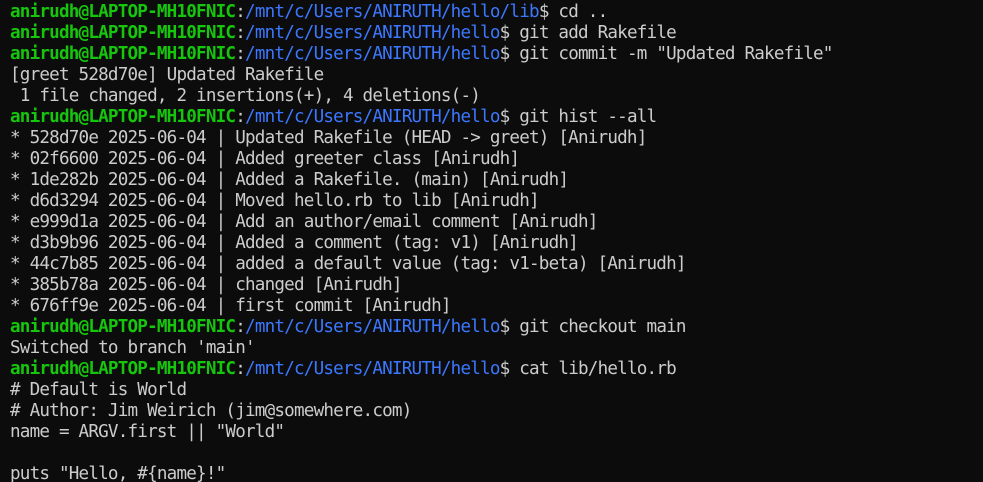 Image resolution: width=983 pixels, height=482 pixels. What do you see at coordinates (98, 390) in the screenshot?
I see `output-line: # Default is World` at bounding box center [98, 390].